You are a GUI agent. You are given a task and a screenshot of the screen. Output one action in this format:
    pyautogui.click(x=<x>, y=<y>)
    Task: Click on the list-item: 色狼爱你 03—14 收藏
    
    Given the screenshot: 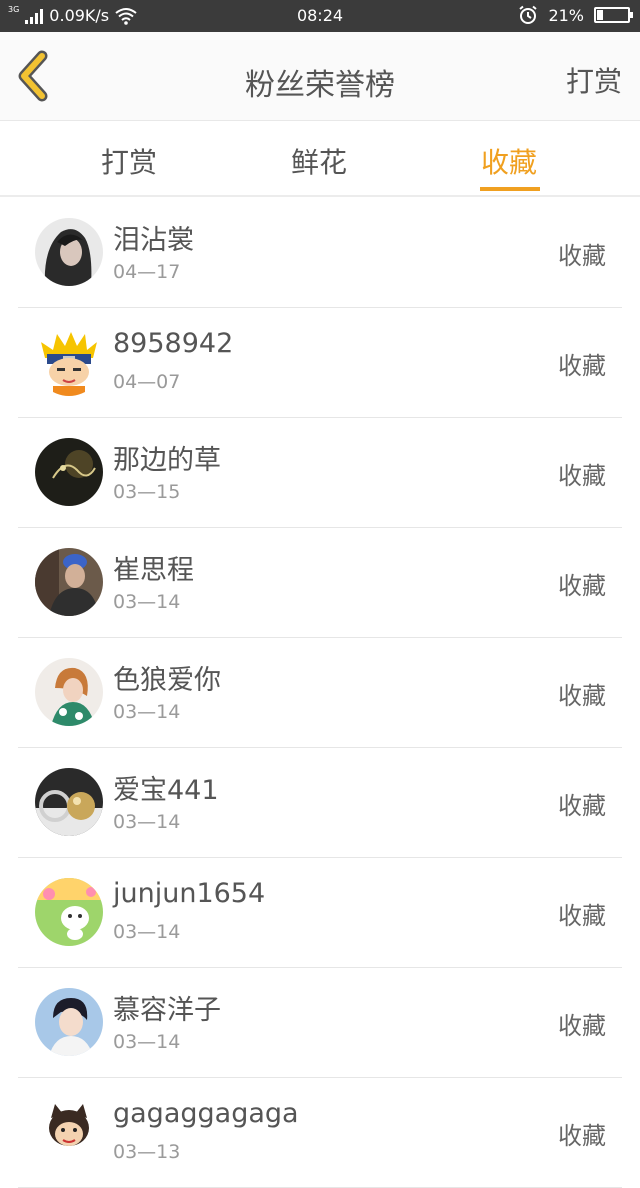 What is the action you would take?
    pyautogui.click(x=320, y=693)
    